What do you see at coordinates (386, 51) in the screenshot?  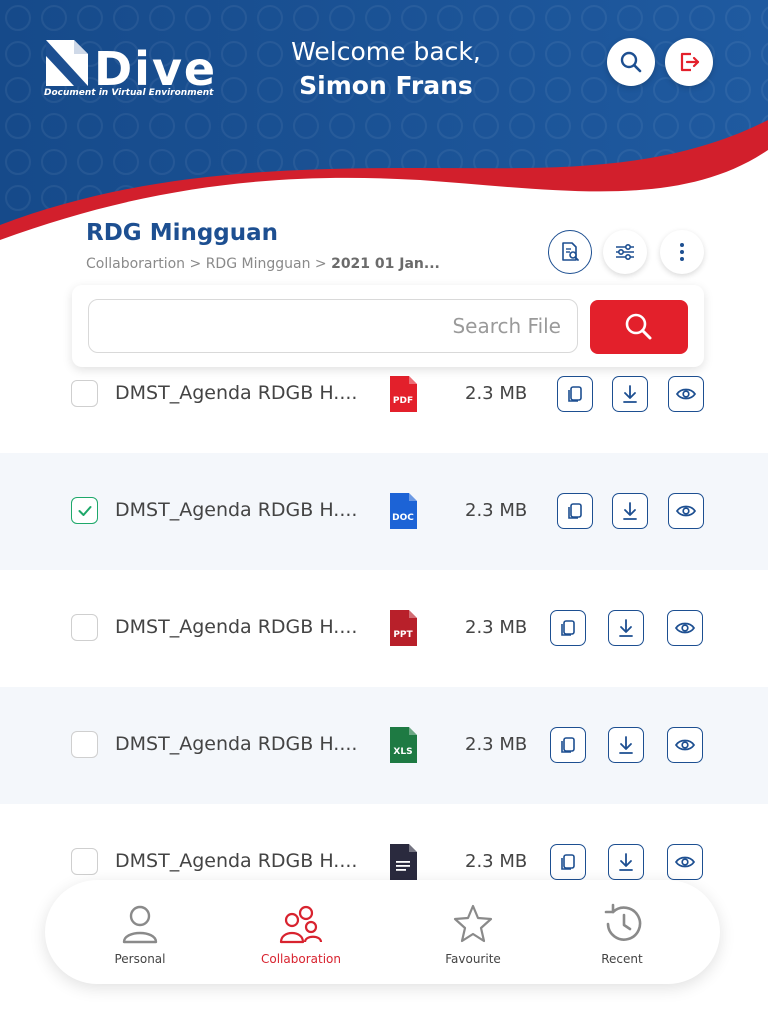 I see `welcome-greeting: Welcome back,` at bounding box center [386, 51].